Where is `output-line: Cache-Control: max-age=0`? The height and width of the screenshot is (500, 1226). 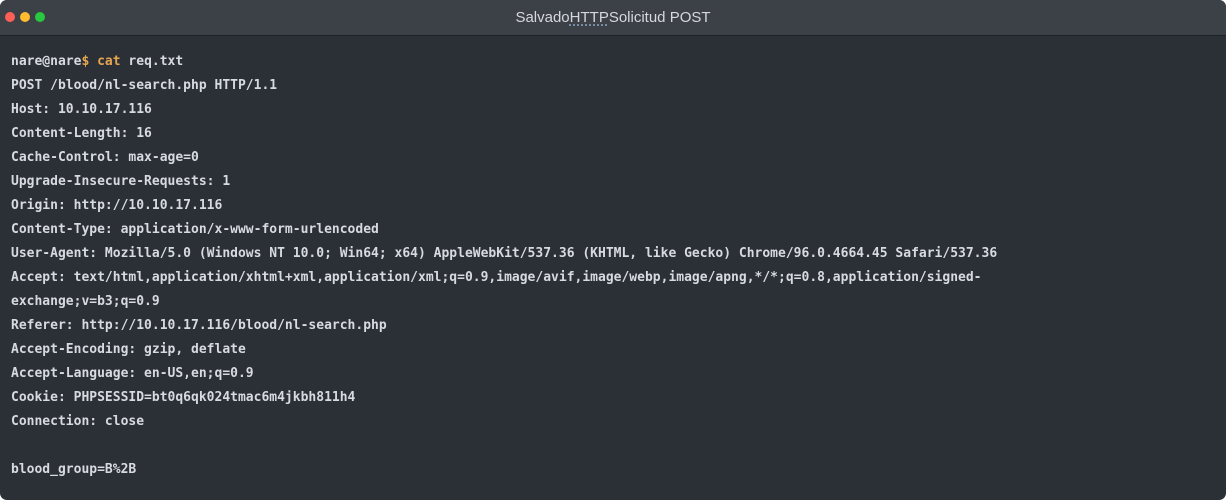 output-line: Cache-Control: max-age=0 is located at coordinates (105, 157).